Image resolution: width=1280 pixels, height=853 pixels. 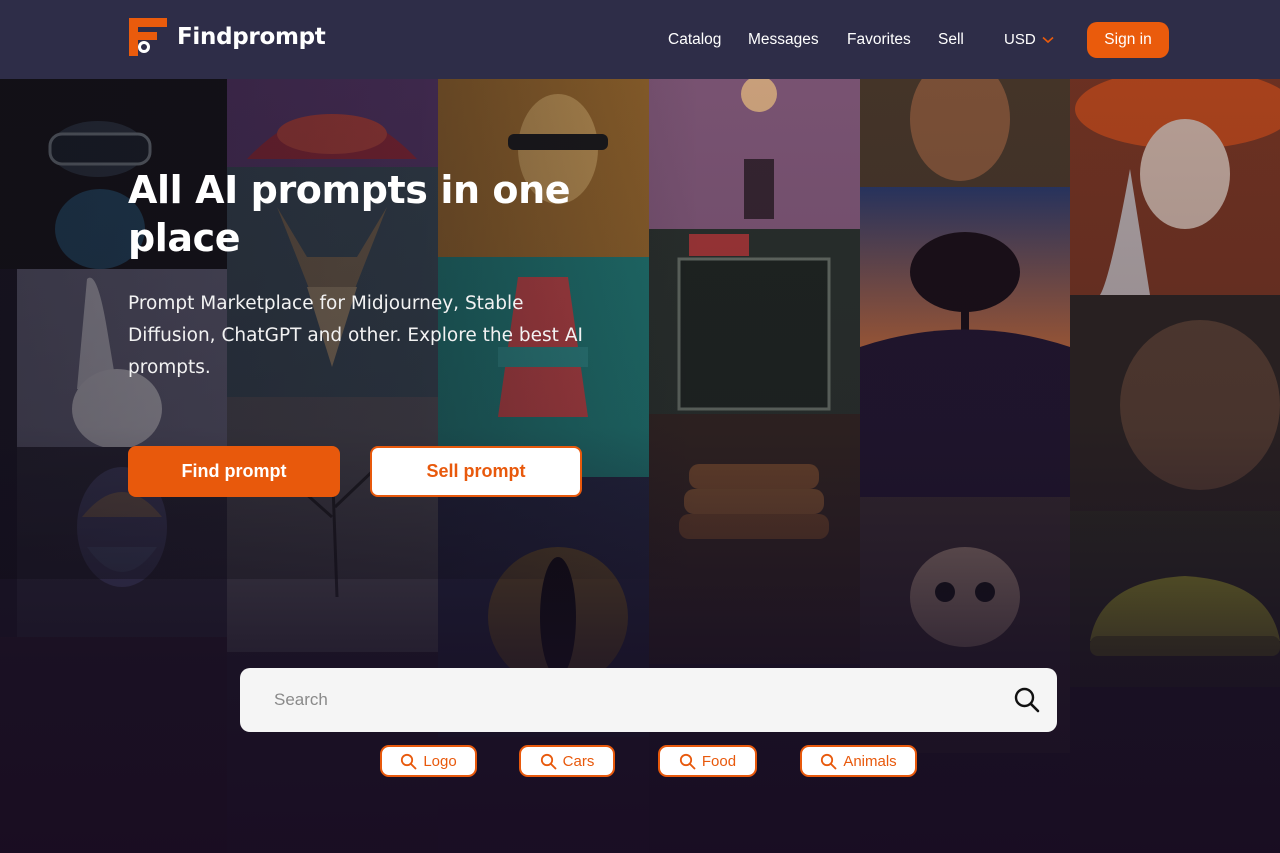 What do you see at coordinates (1048, 40) in the screenshot?
I see `chevron-down-icon` at bounding box center [1048, 40].